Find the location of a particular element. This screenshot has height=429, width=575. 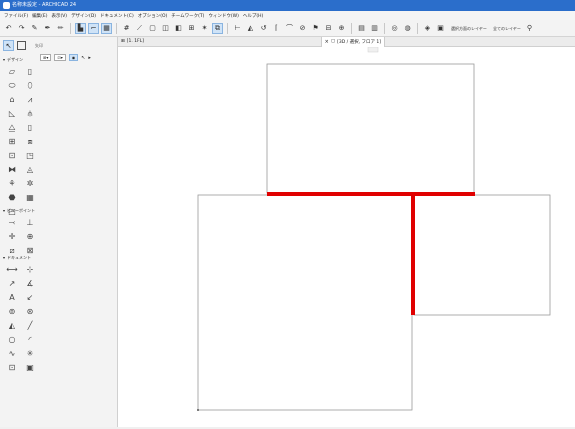

fillet-icon: ⌒ is located at coordinates (289, 28).